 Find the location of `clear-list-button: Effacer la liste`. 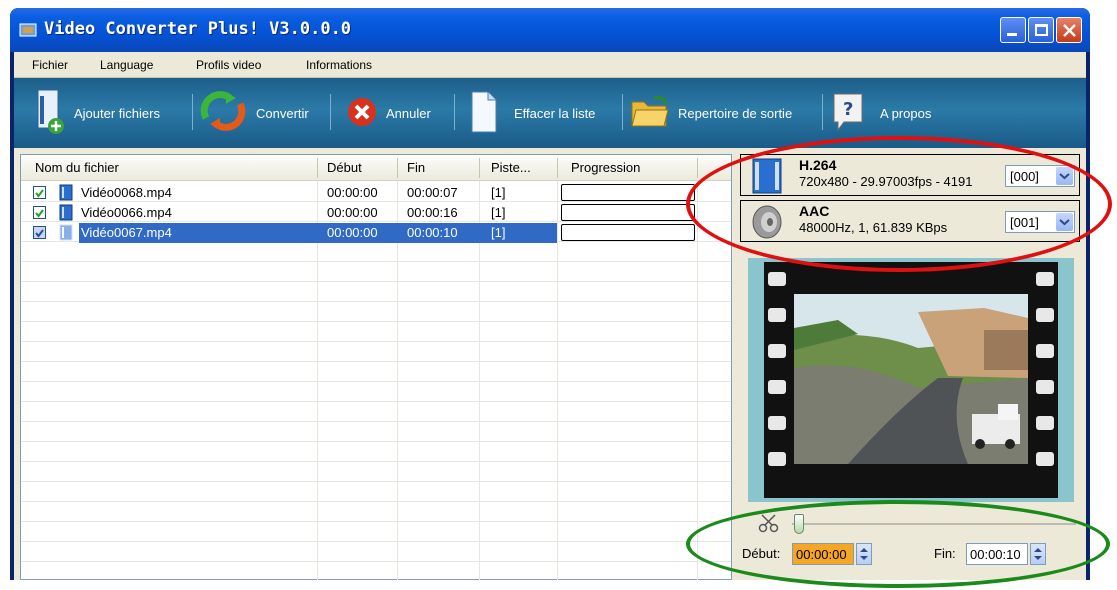

clear-list-button: Effacer la liste is located at coordinates (545, 113).